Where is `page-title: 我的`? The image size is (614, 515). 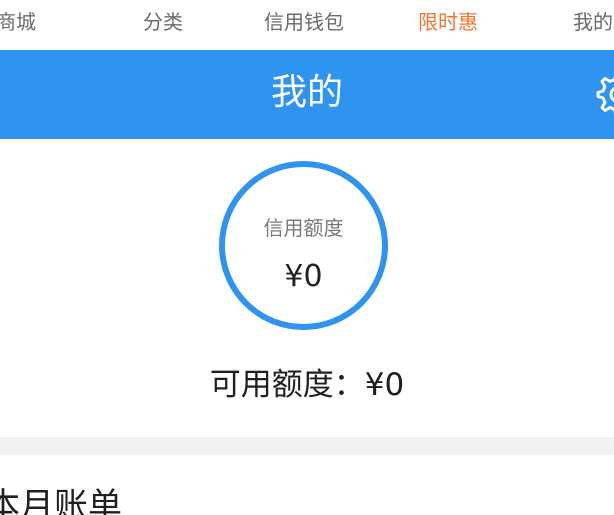 page-title: 我的 is located at coordinates (306, 92).